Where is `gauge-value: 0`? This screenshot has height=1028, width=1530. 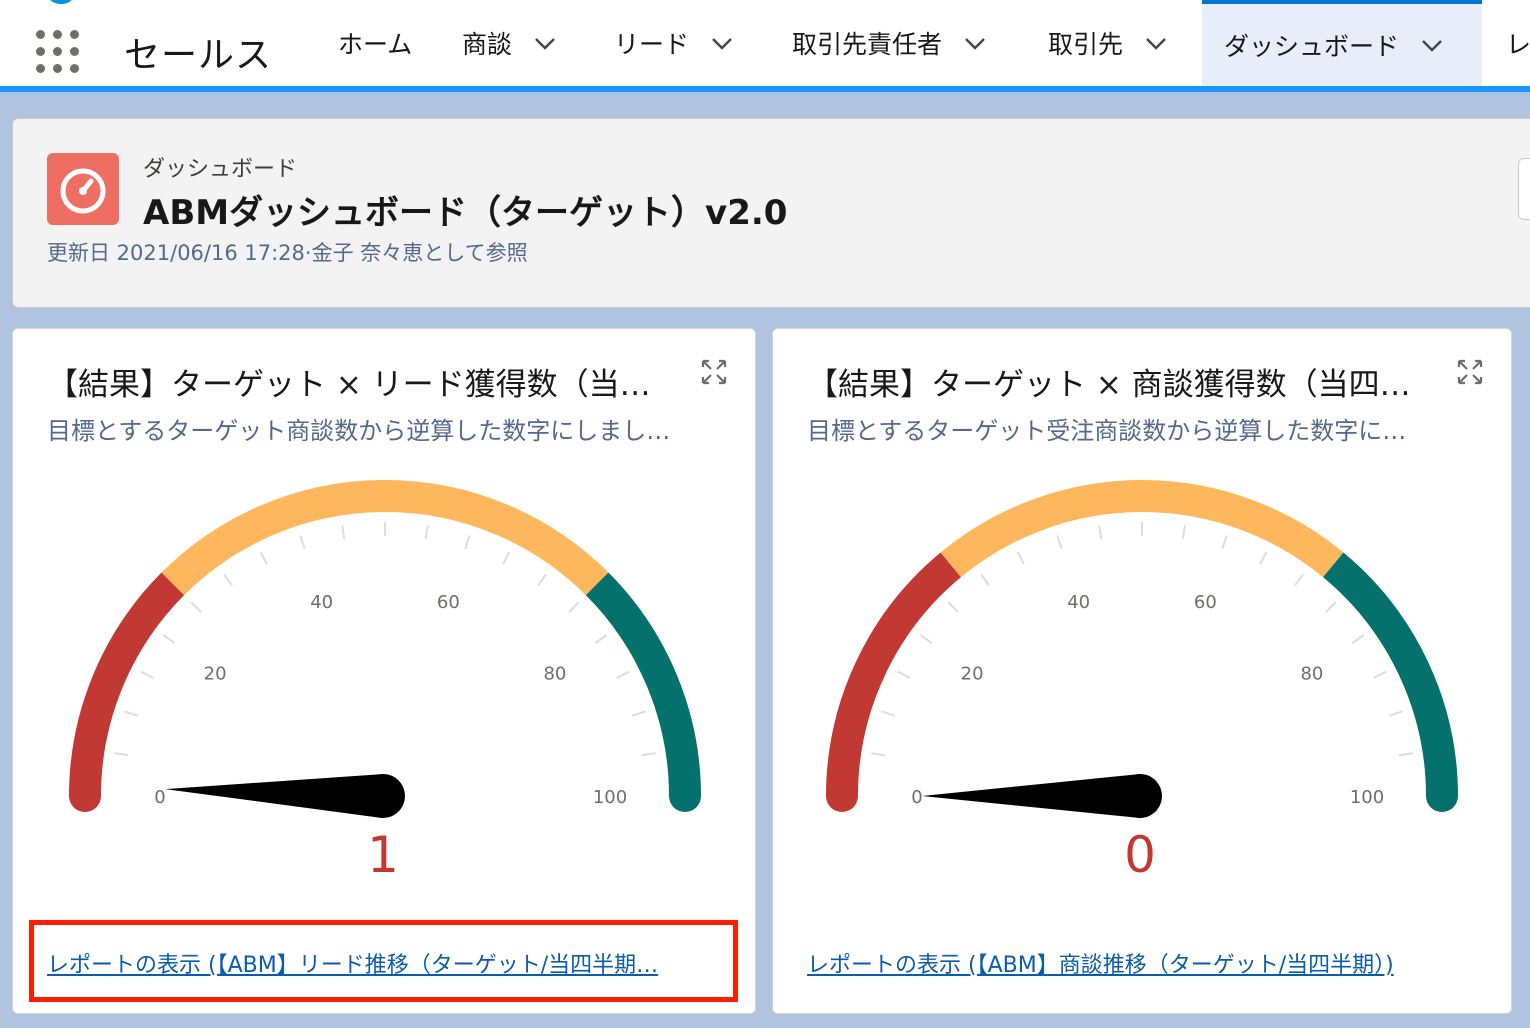 gauge-value: 0 is located at coordinates (1140, 855).